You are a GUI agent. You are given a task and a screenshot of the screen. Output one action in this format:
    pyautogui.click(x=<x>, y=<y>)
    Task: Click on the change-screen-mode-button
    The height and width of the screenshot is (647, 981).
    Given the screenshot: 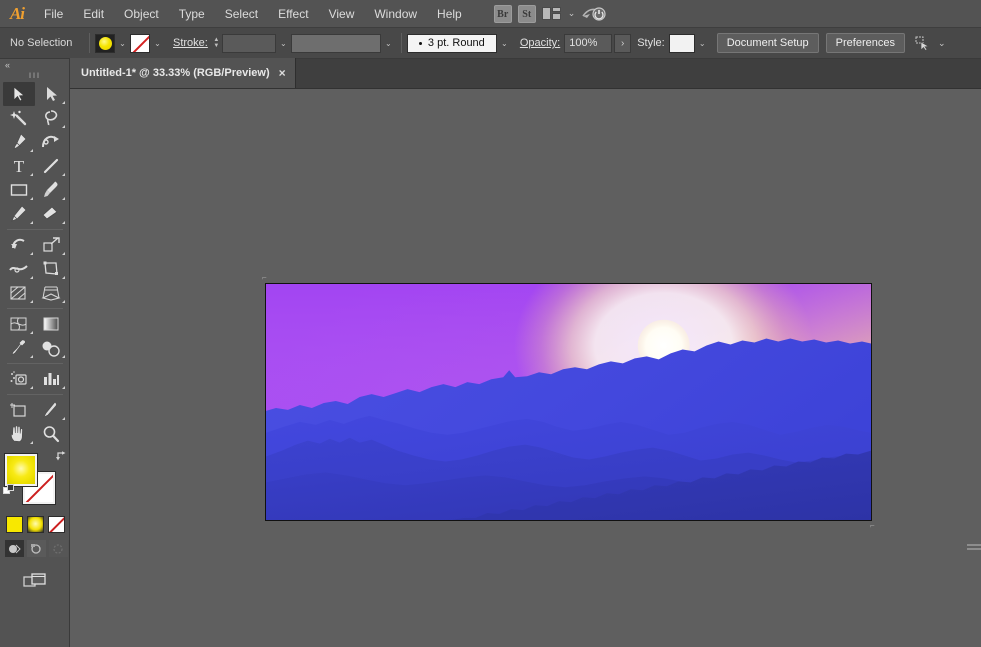 What is the action you would take?
    pyautogui.click(x=35, y=582)
    